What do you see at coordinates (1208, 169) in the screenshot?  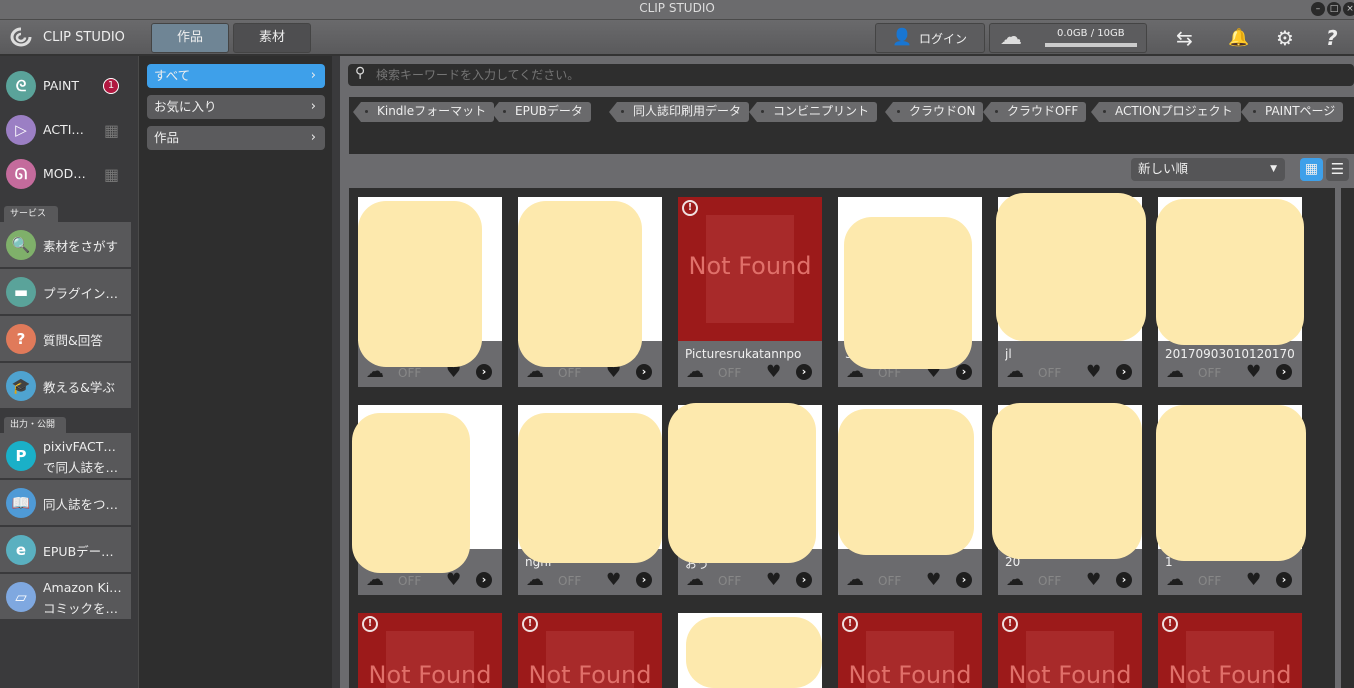 I see `sort-dropdown: 新しい順 ▼` at bounding box center [1208, 169].